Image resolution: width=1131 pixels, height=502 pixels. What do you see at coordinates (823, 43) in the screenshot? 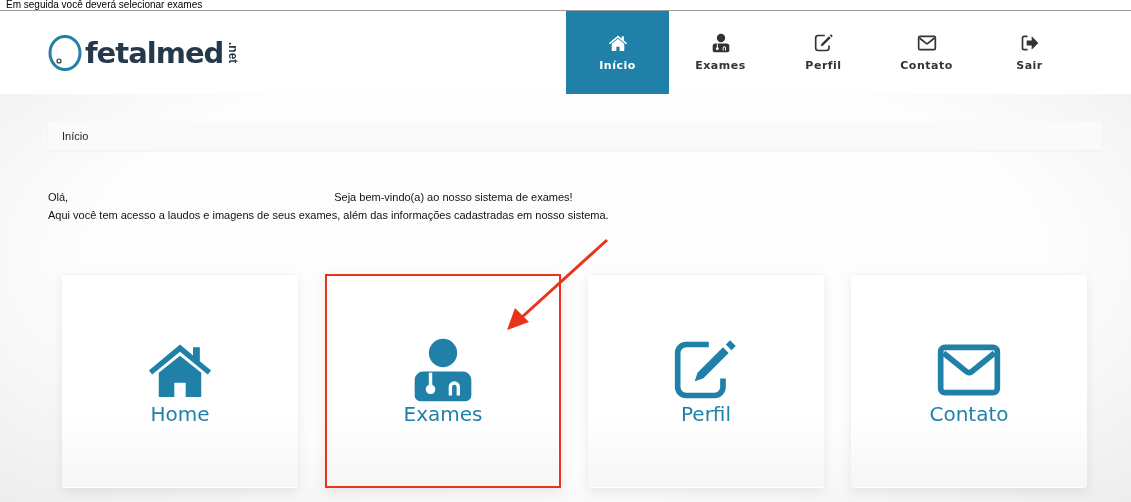
I see `edit-icon` at bounding box center [823, 43].